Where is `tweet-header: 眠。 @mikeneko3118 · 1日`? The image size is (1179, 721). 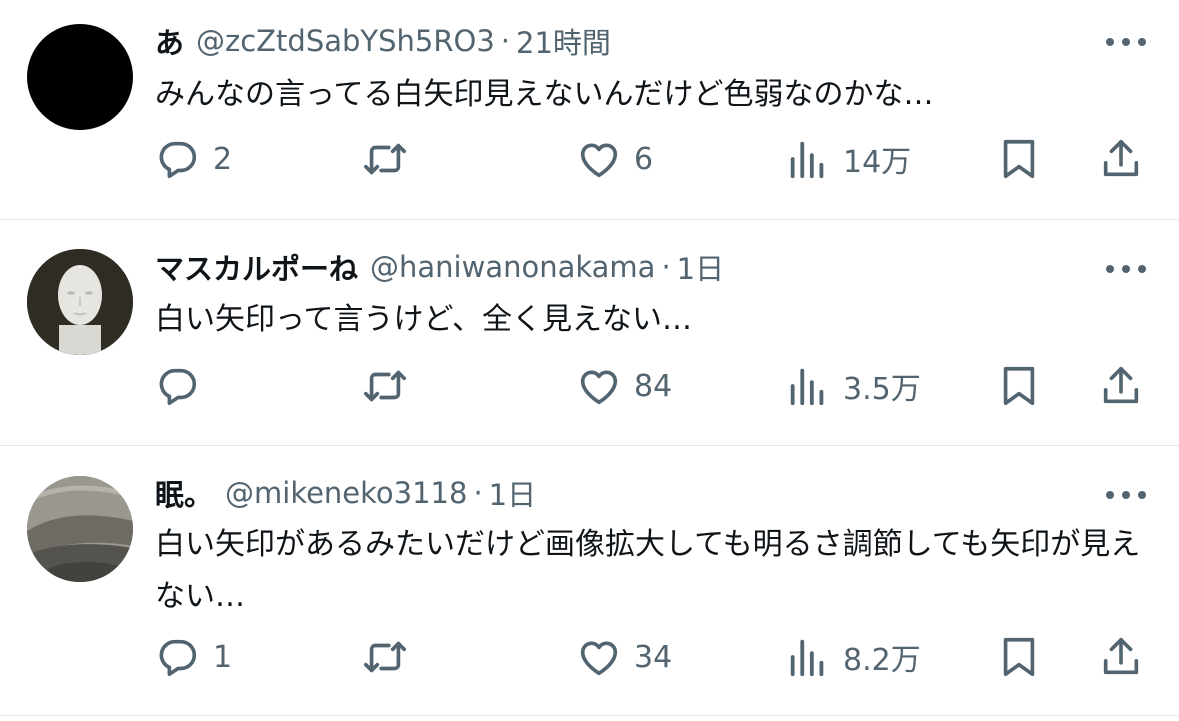 tweet-header: 眠。 @mikeneko3118 · 1日 is located at coordinates (345, 493).